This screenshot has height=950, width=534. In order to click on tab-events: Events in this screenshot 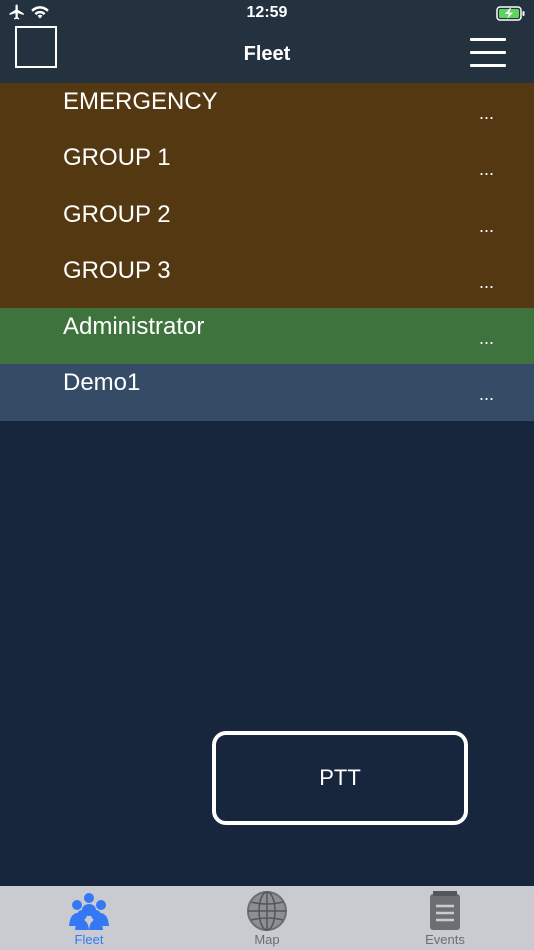, I will do `click(445, 918)`.